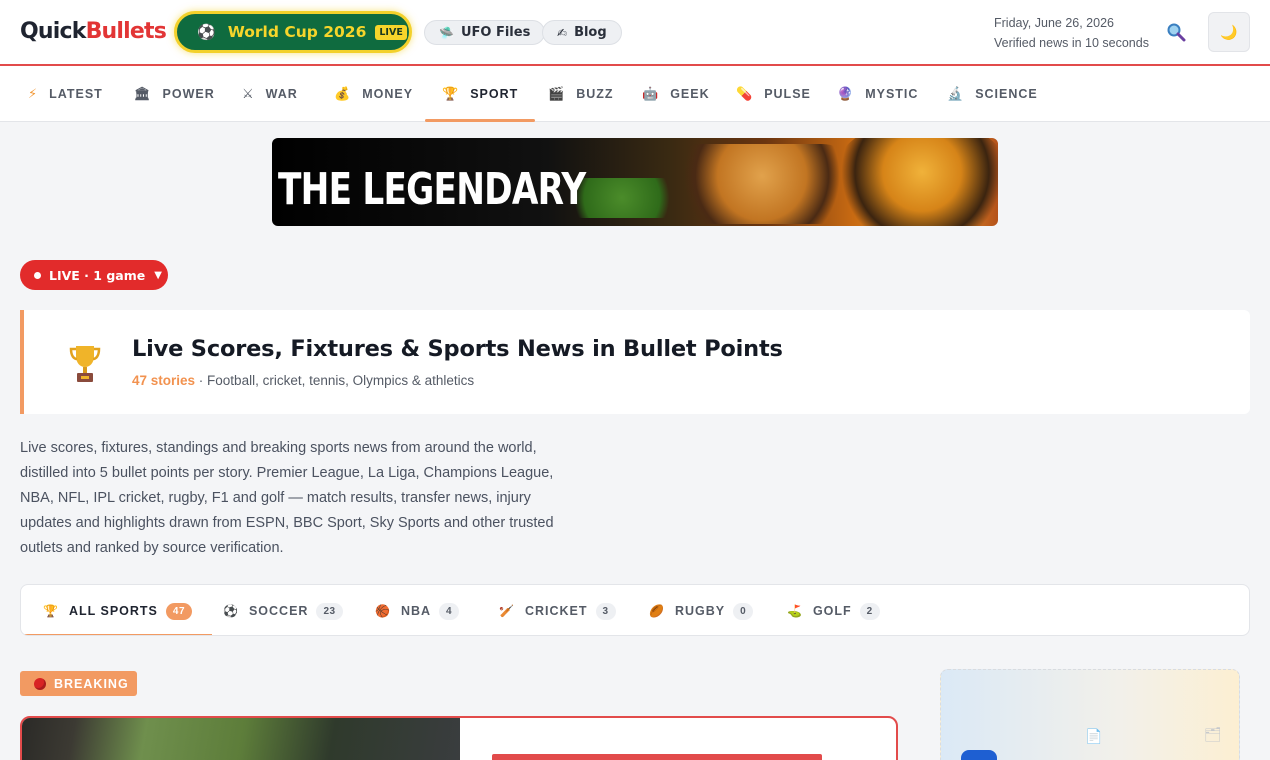 Image resolution: width=1270 pixels, height=760 pixels. What do you see at coordinates (93, 31) in the screenshot?
I see `site-logo: QuickBullets` at bounding box center [93, 31].